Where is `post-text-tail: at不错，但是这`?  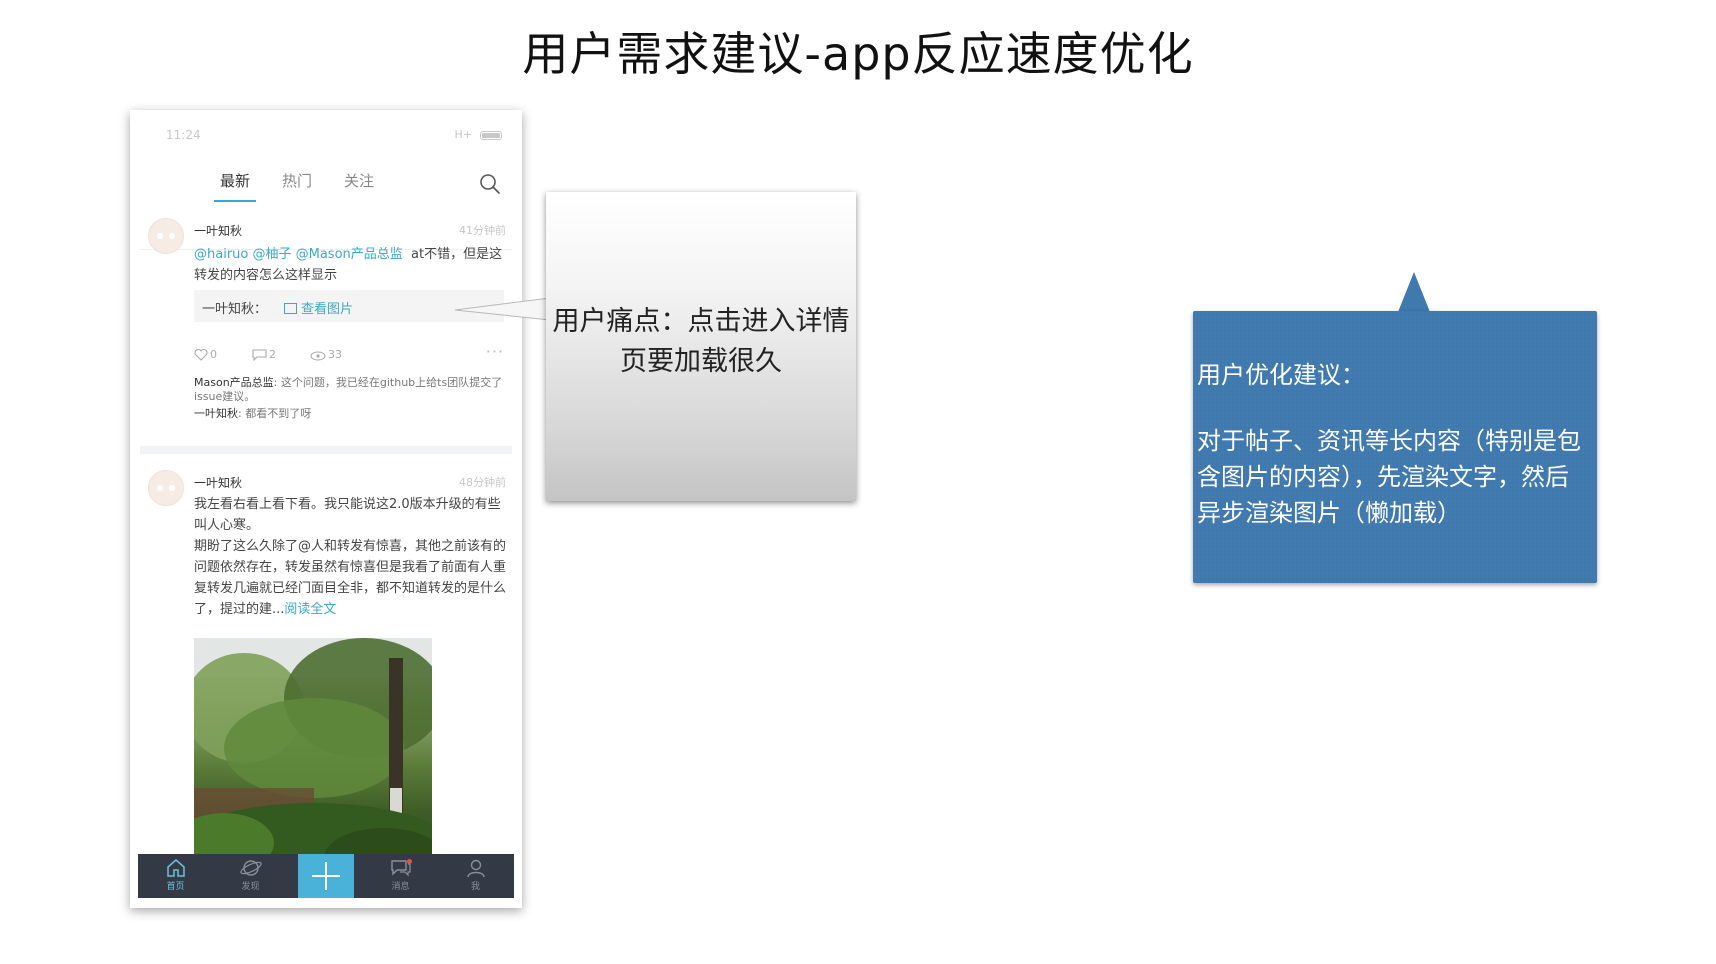
post-text-tail: at不错，但是这 is located at coordinates (457, 254).